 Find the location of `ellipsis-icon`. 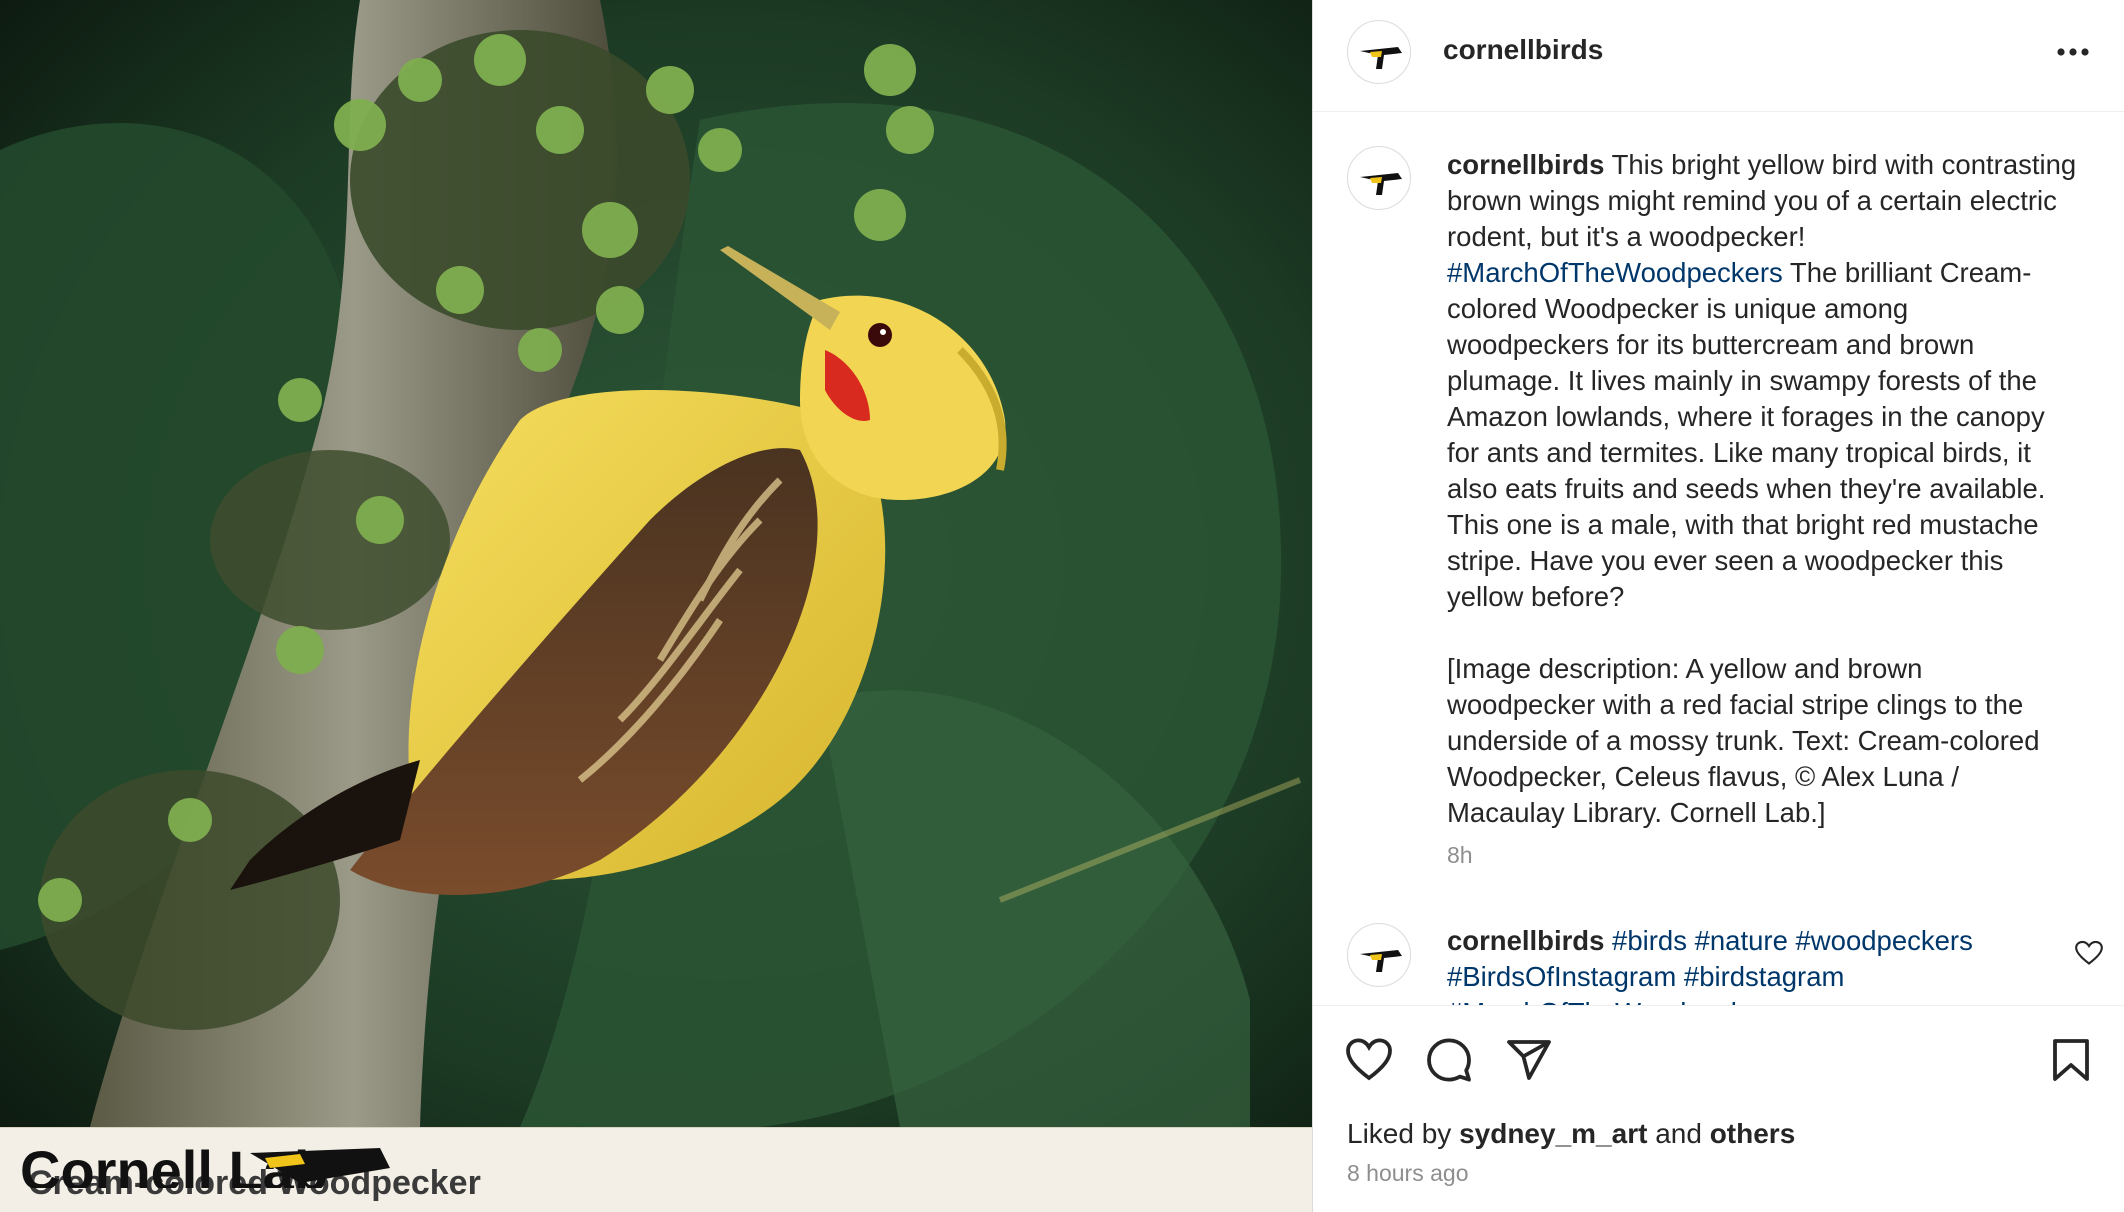

ellipsis-icon is located at coordinates (2073, 52).